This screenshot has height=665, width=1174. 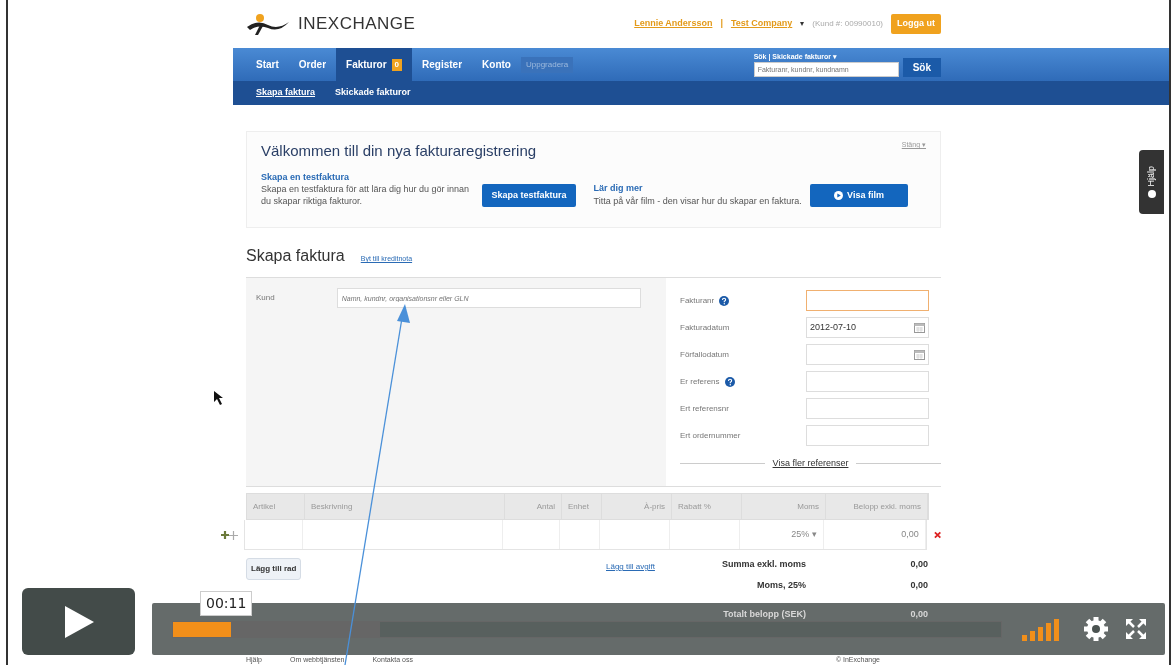 I want to click on field-label: Ert referensnr, so click(x=704, y=408).